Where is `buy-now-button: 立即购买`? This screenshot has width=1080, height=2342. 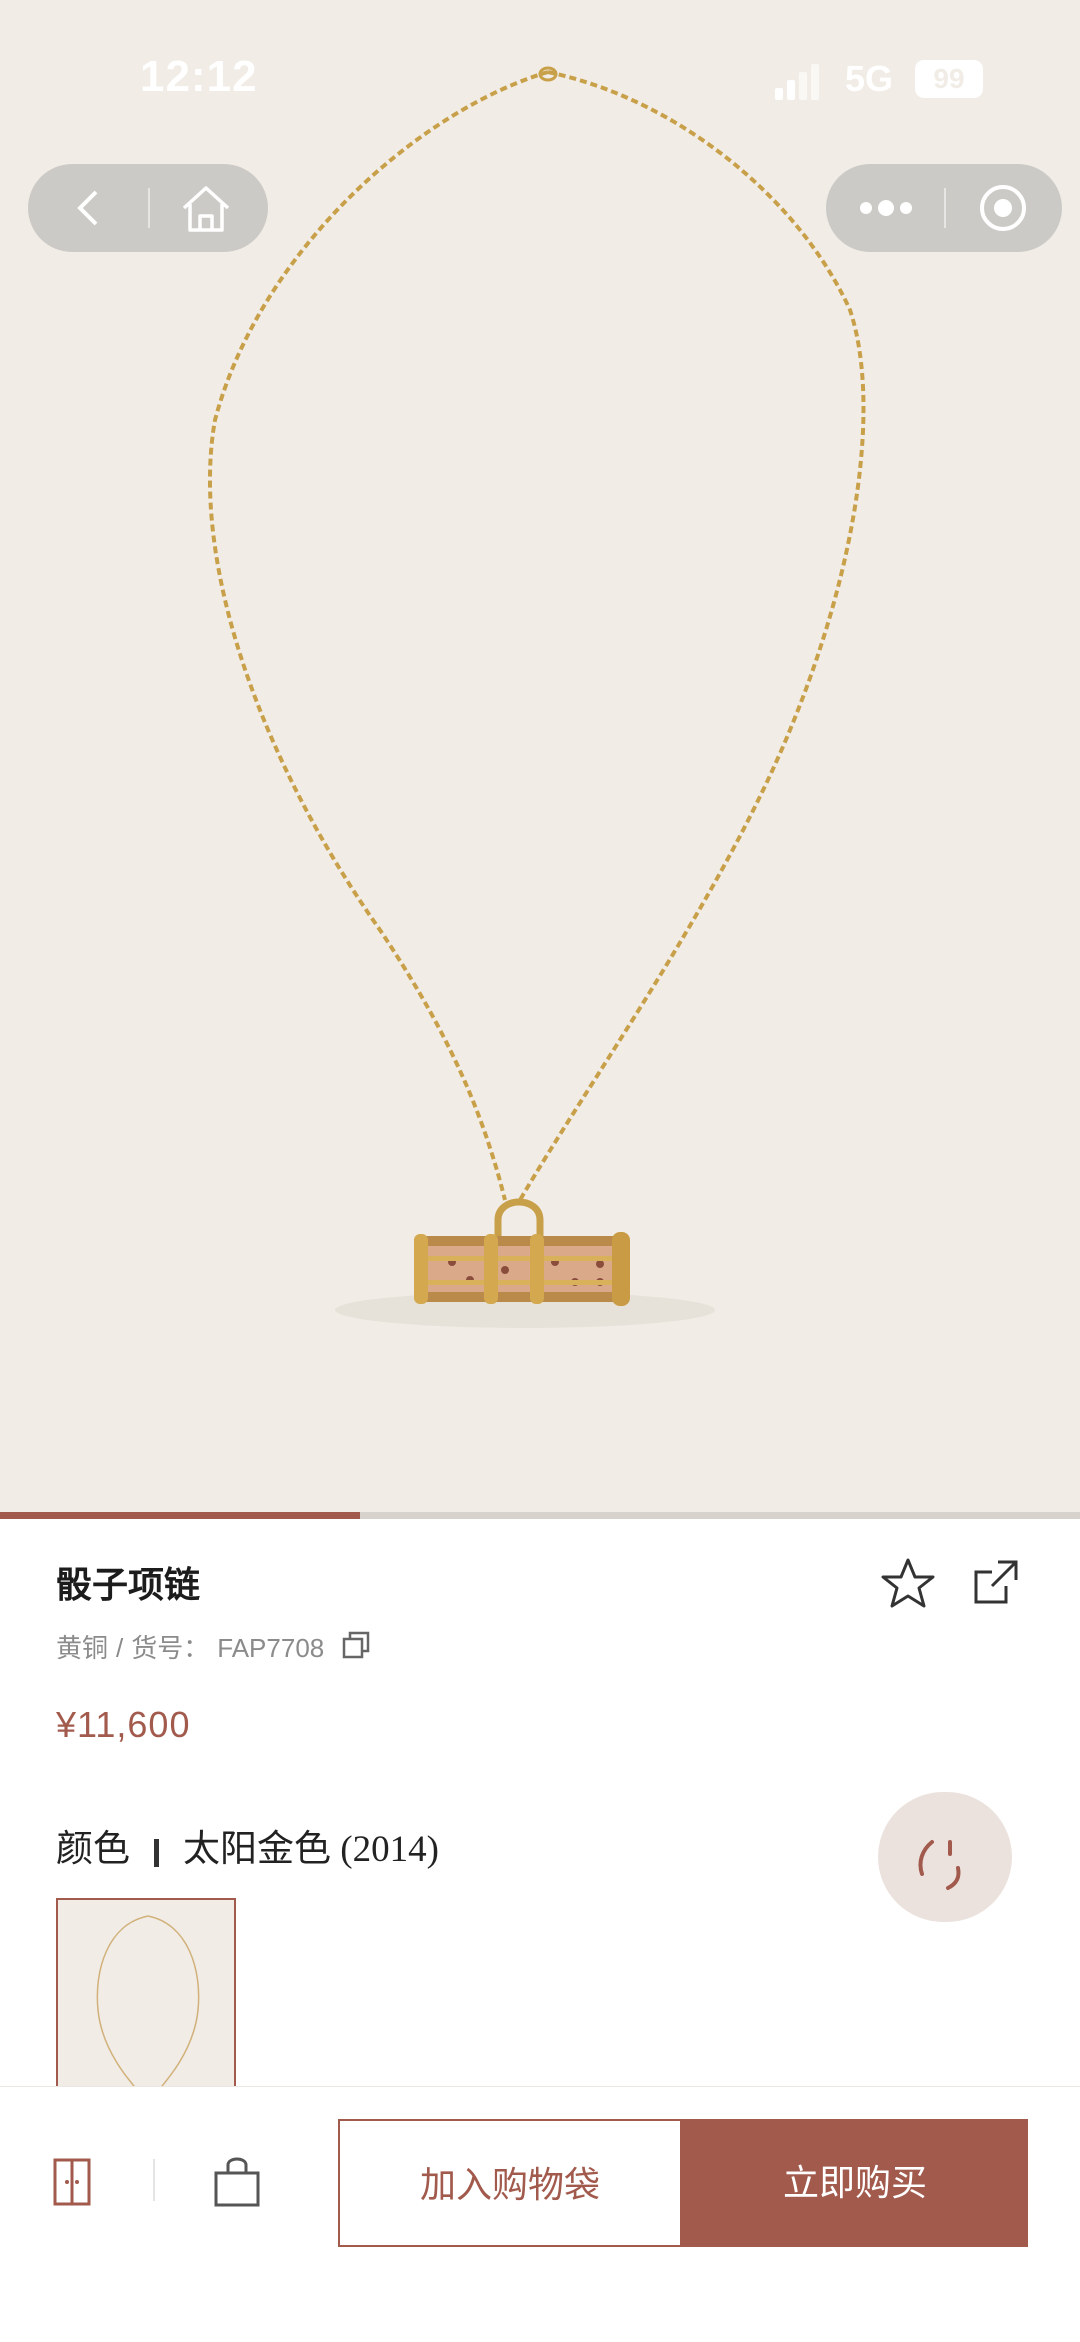 buy-now-button: 立即购买 is located at coordinates (855, 2183).